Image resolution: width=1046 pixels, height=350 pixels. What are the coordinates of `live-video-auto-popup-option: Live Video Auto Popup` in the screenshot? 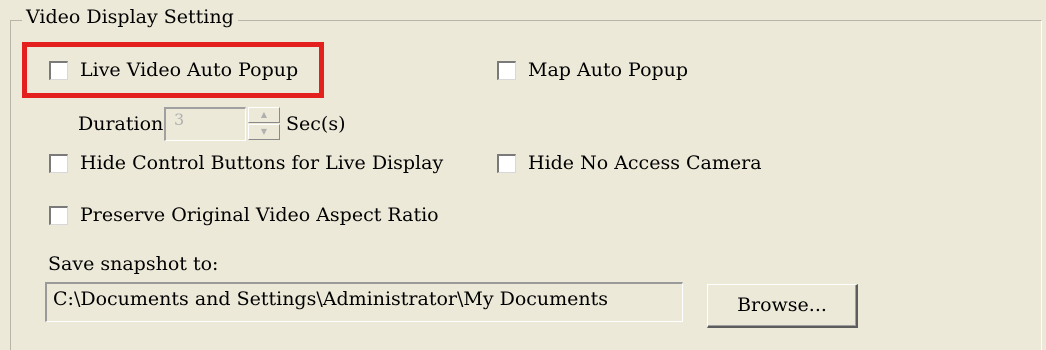 It's located at (173, 70).